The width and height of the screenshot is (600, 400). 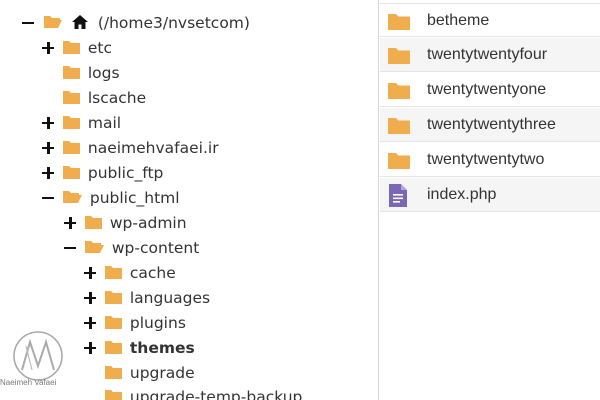 I want to click on pane-divider, so click(x=378, y=200).